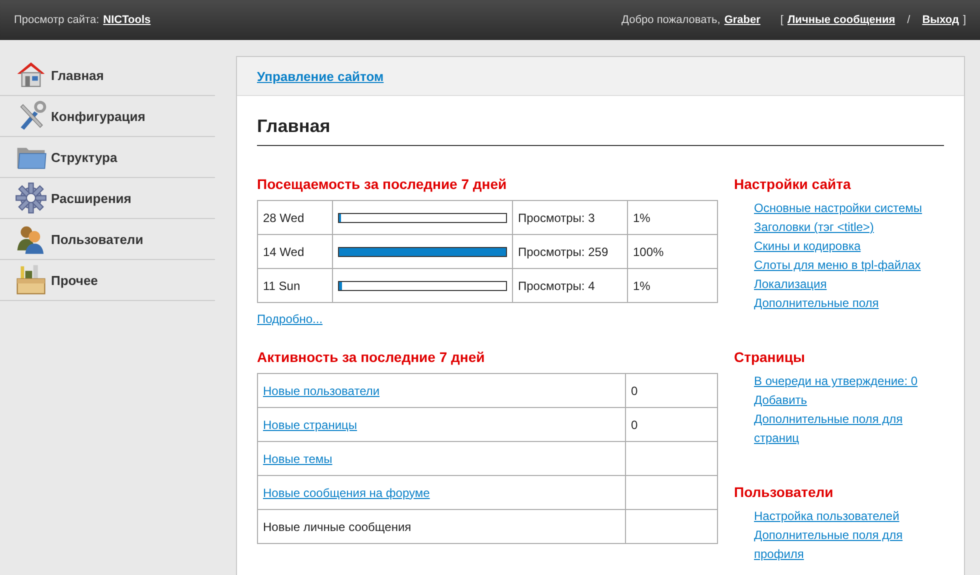 The height and width of the screenshot is (575, 980). What do you see at coordinates (346, 493) in the screenshot?
I see `activity-link: Новые сообщения на форуме` at bounding box center [346, 493].